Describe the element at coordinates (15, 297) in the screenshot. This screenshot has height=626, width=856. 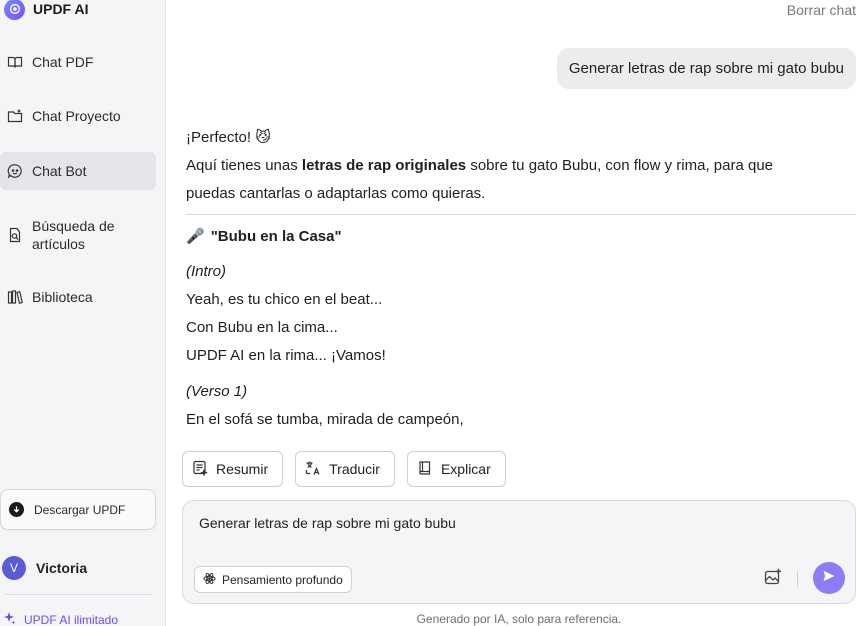
I see `library-icon` at that location.